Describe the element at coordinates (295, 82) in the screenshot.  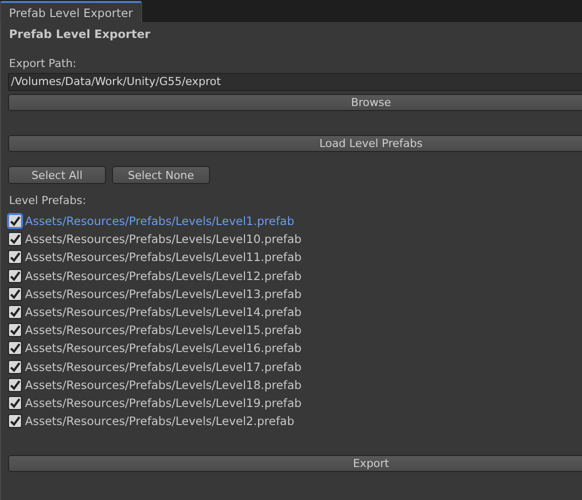
I see `export-path-field: /Volumes/Data/Work/Unity/G55/exprot` at that location.